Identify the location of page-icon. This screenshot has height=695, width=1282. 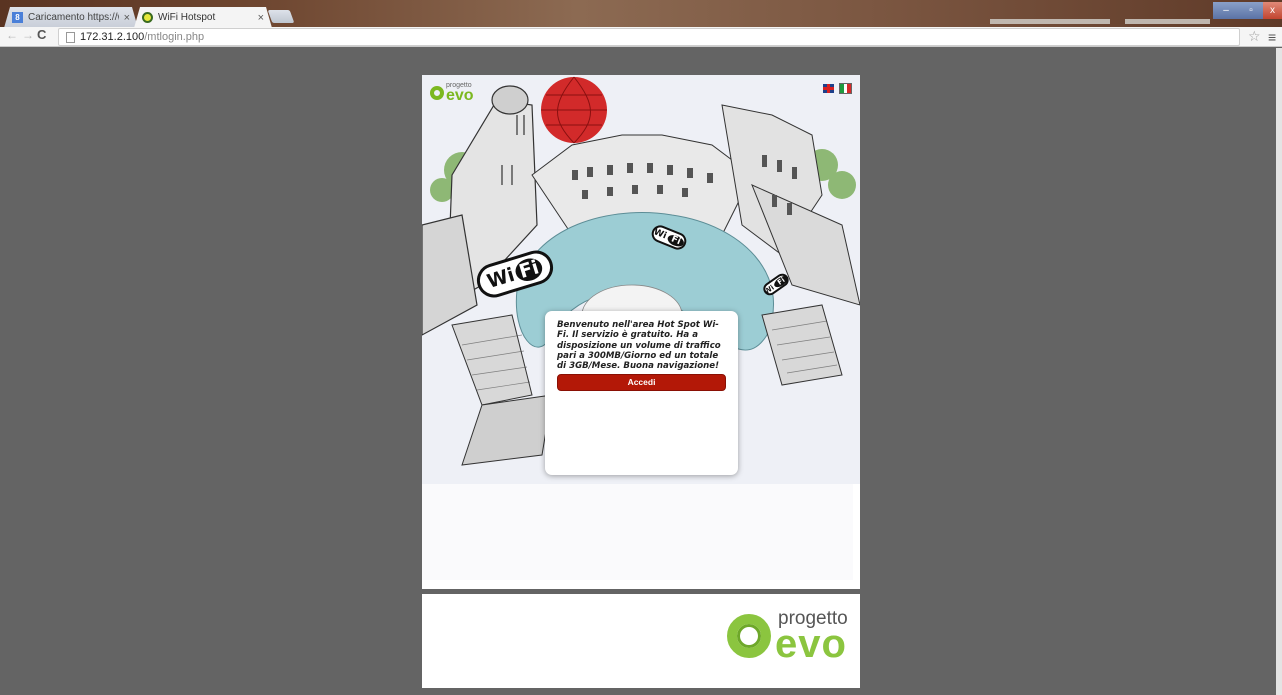
(70, 37).